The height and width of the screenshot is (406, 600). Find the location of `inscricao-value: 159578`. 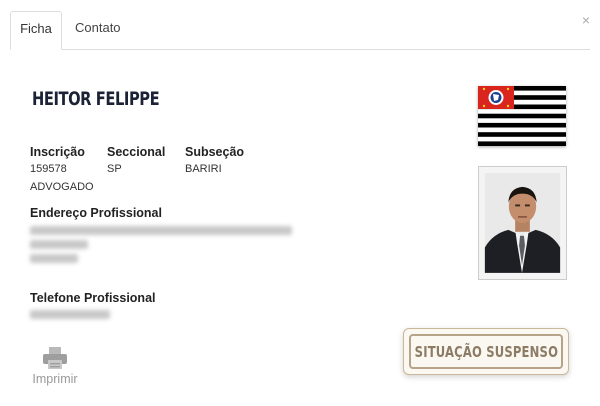

inscricao-value: 159578 is located at coordinates (48, 169).